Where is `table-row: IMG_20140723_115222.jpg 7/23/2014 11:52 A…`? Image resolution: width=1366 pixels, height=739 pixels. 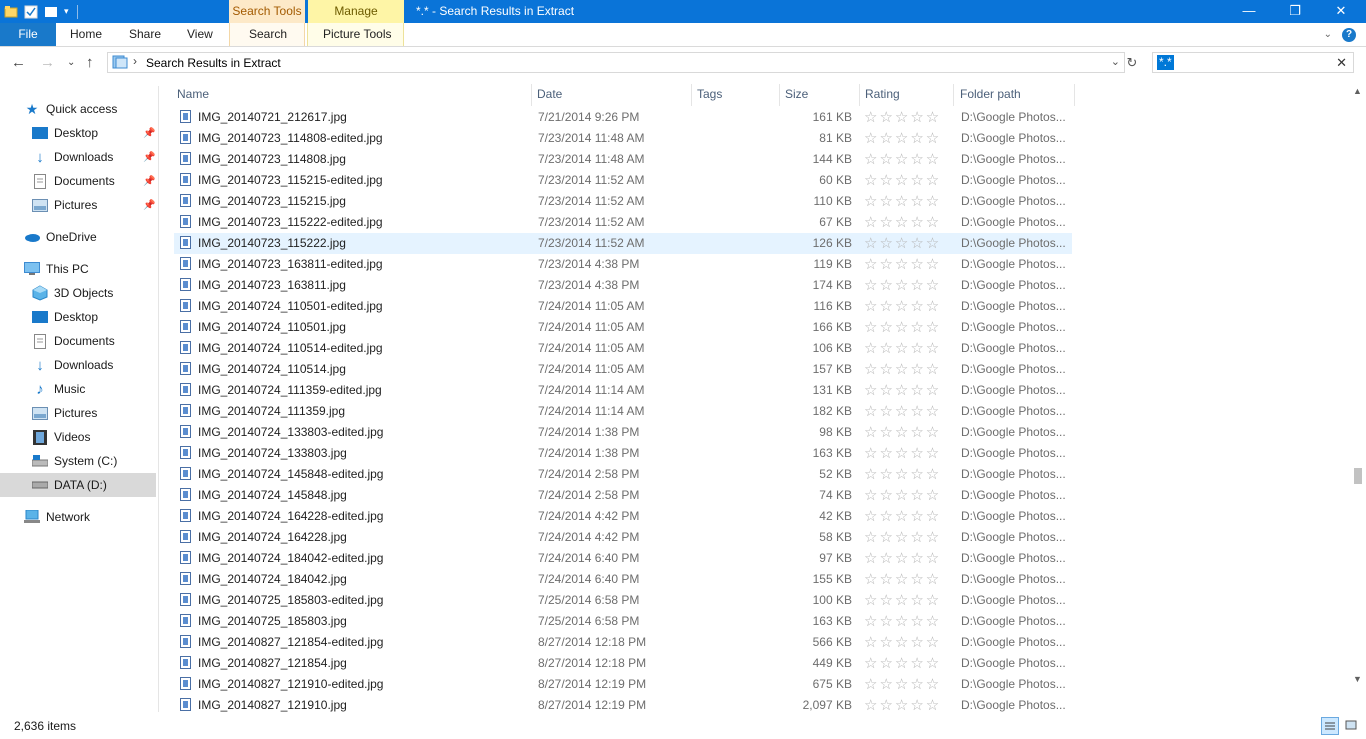 table-row: IMG_20140723_115222.jpg 7/23/2014 11:52 A… is located at coordinates (623, 243).